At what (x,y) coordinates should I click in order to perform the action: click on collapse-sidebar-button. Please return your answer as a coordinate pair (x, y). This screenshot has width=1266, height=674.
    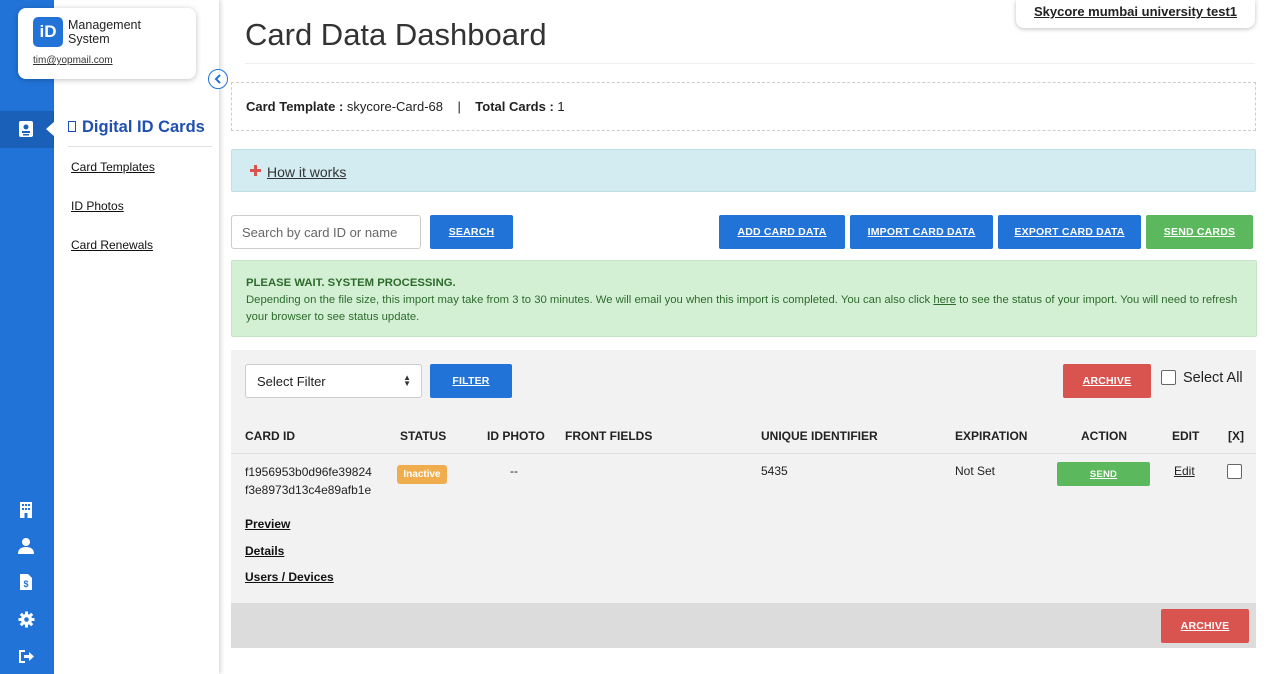
    Looking at the image, I should click on (218, 79).